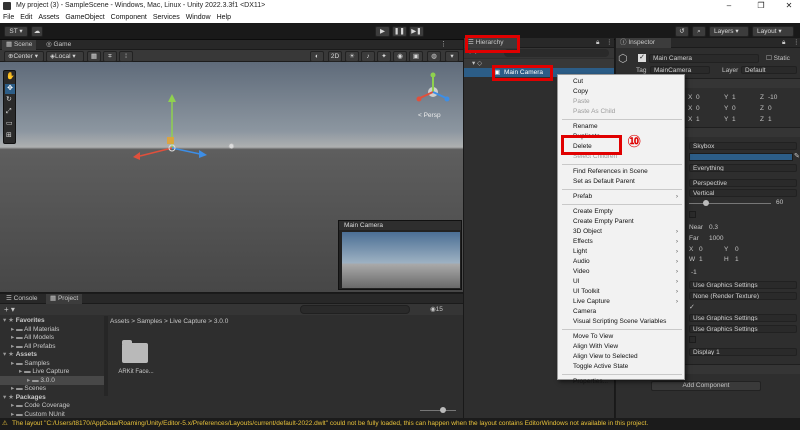 The height and width of the screenshot is (430, 800). Describe the element at coordinates (692, 307) in the screenshot. I see `occlusion-culling-checkbox: ✓` at that location.